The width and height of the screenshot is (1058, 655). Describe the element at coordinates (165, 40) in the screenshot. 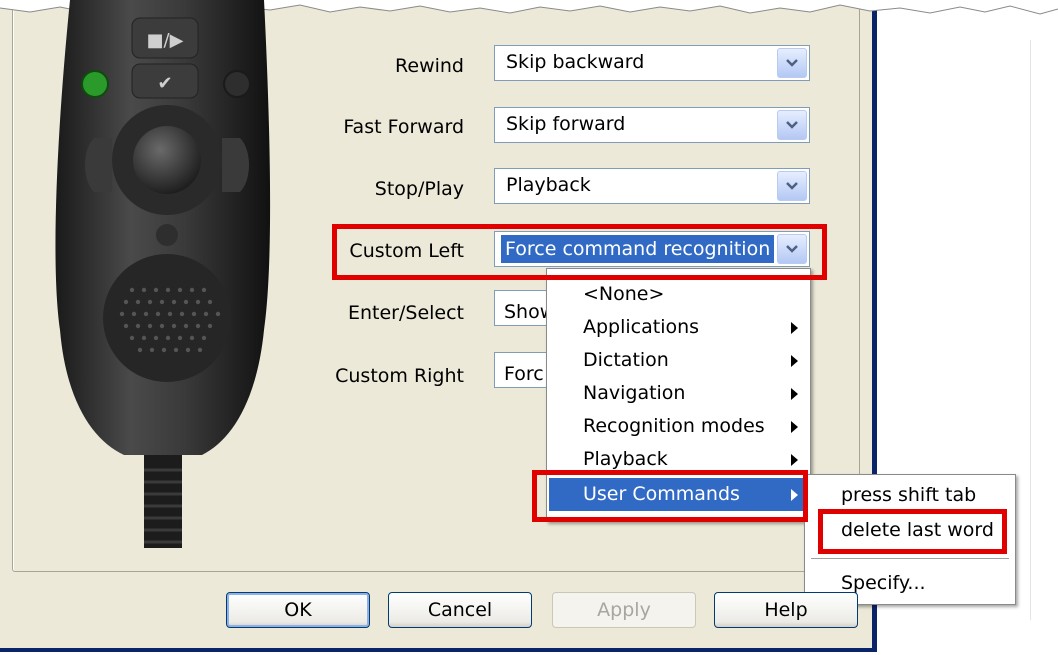

I see `device-stop-play-glyph: ■/▶` at that location.